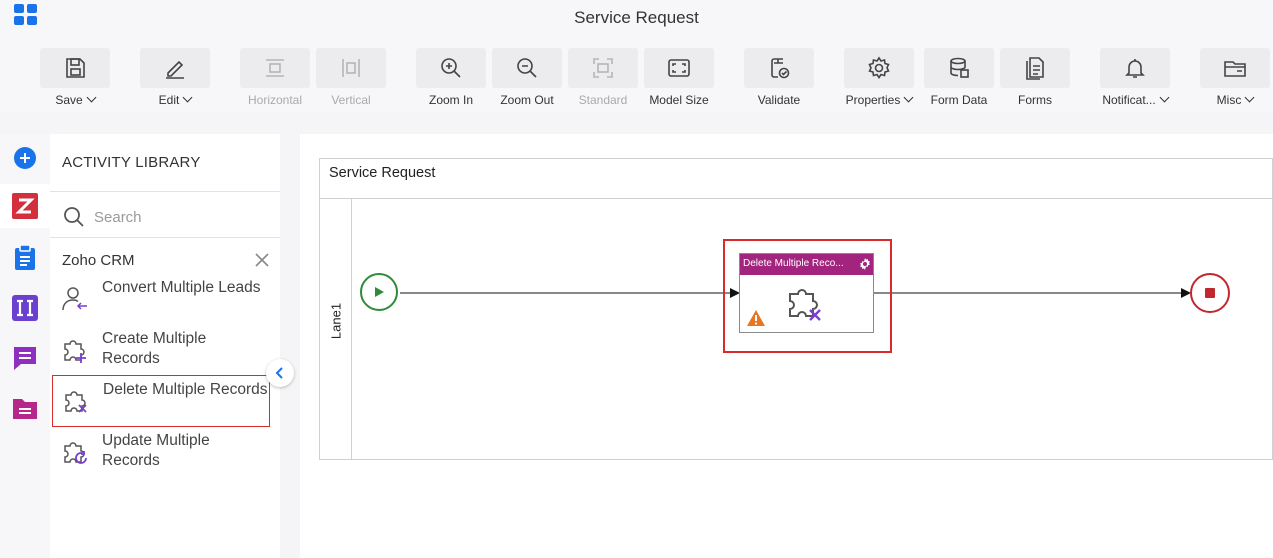 The width and height of the screenshot is (1273, 558). I want to click on standard-button: Standard, so click(603, 78).